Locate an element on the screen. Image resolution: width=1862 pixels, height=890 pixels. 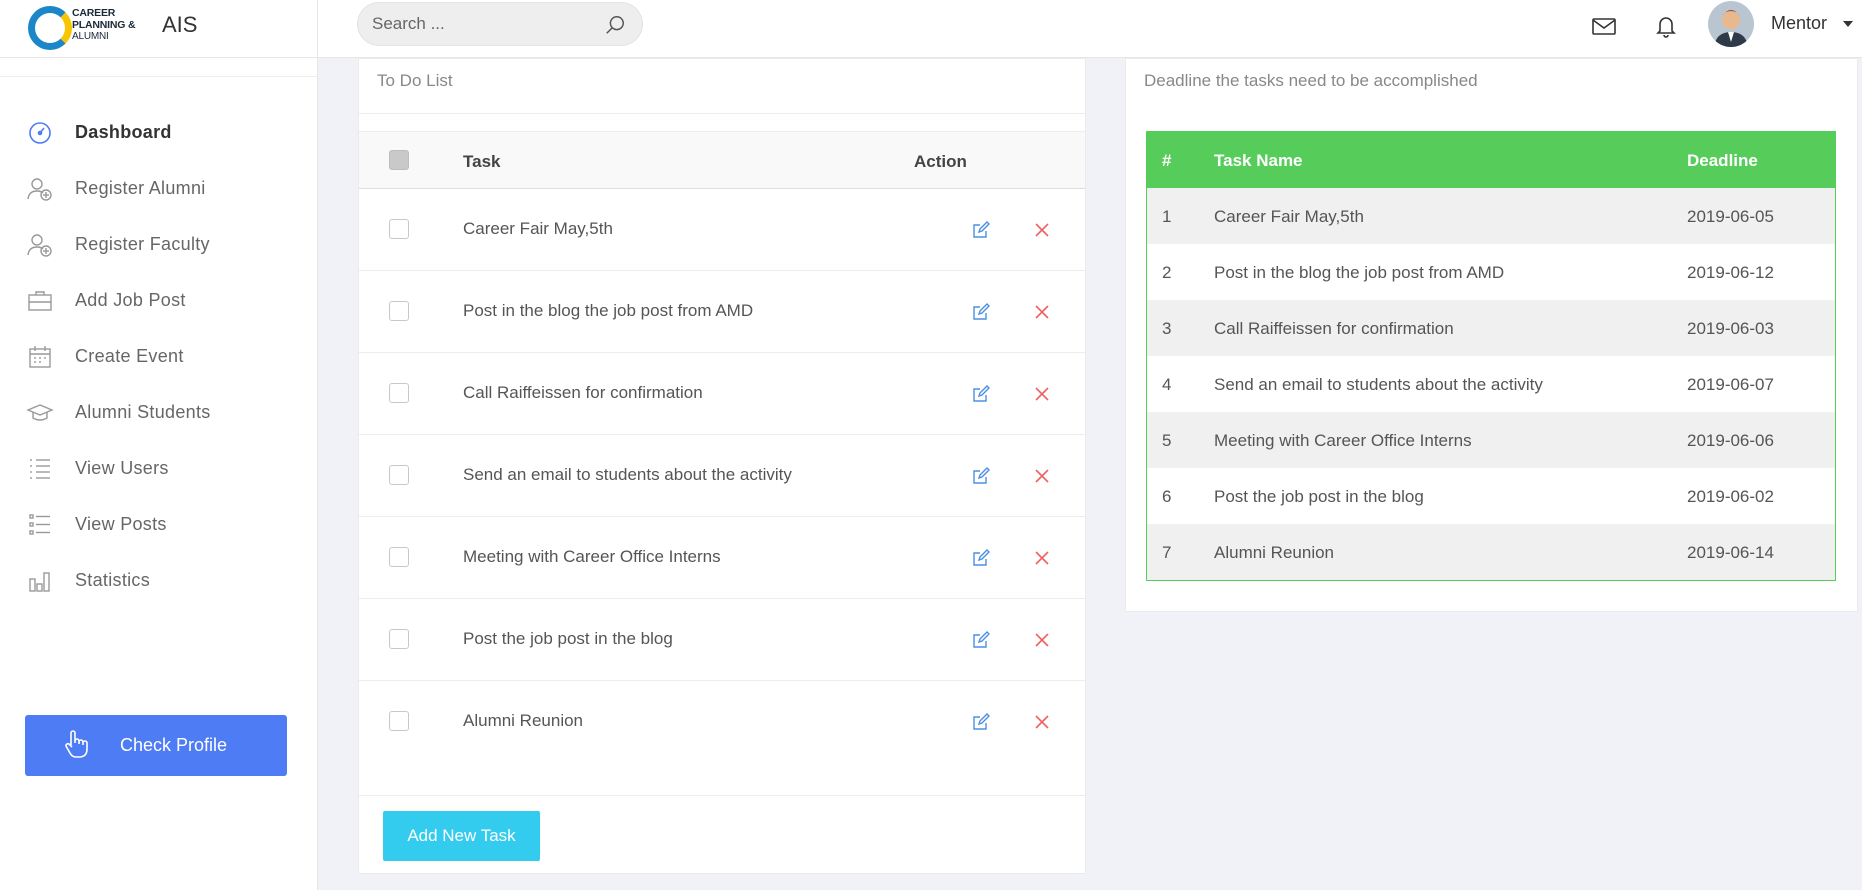
check-profile-button: Check Profile is located at coordinates (156, 745).